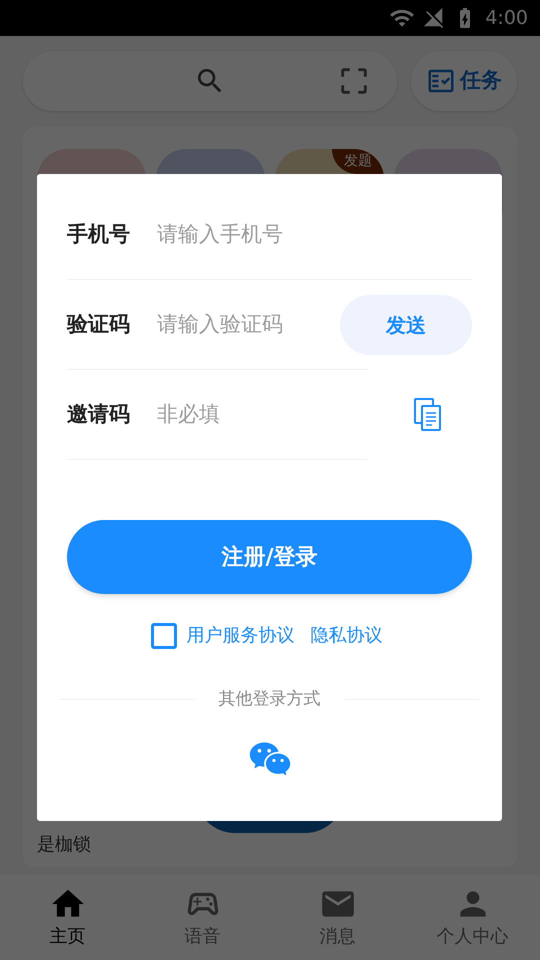 Image resolution: width=540 pixels, height=960 pixels. I want to click on no-sim-icon, so click(434, 18).